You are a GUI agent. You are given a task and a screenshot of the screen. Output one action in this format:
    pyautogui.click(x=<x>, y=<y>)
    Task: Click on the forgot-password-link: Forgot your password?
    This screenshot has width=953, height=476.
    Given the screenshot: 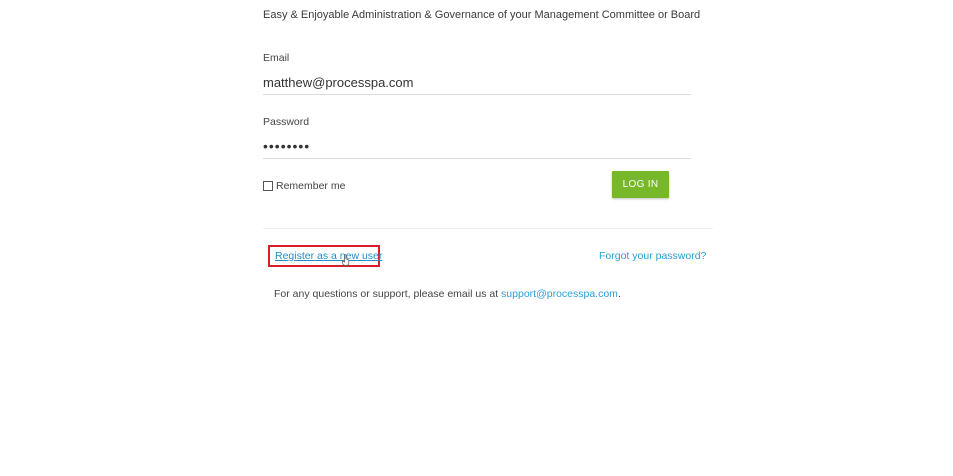 What is the action you would take?
    pyautogui.click(x=652, y=256)
    